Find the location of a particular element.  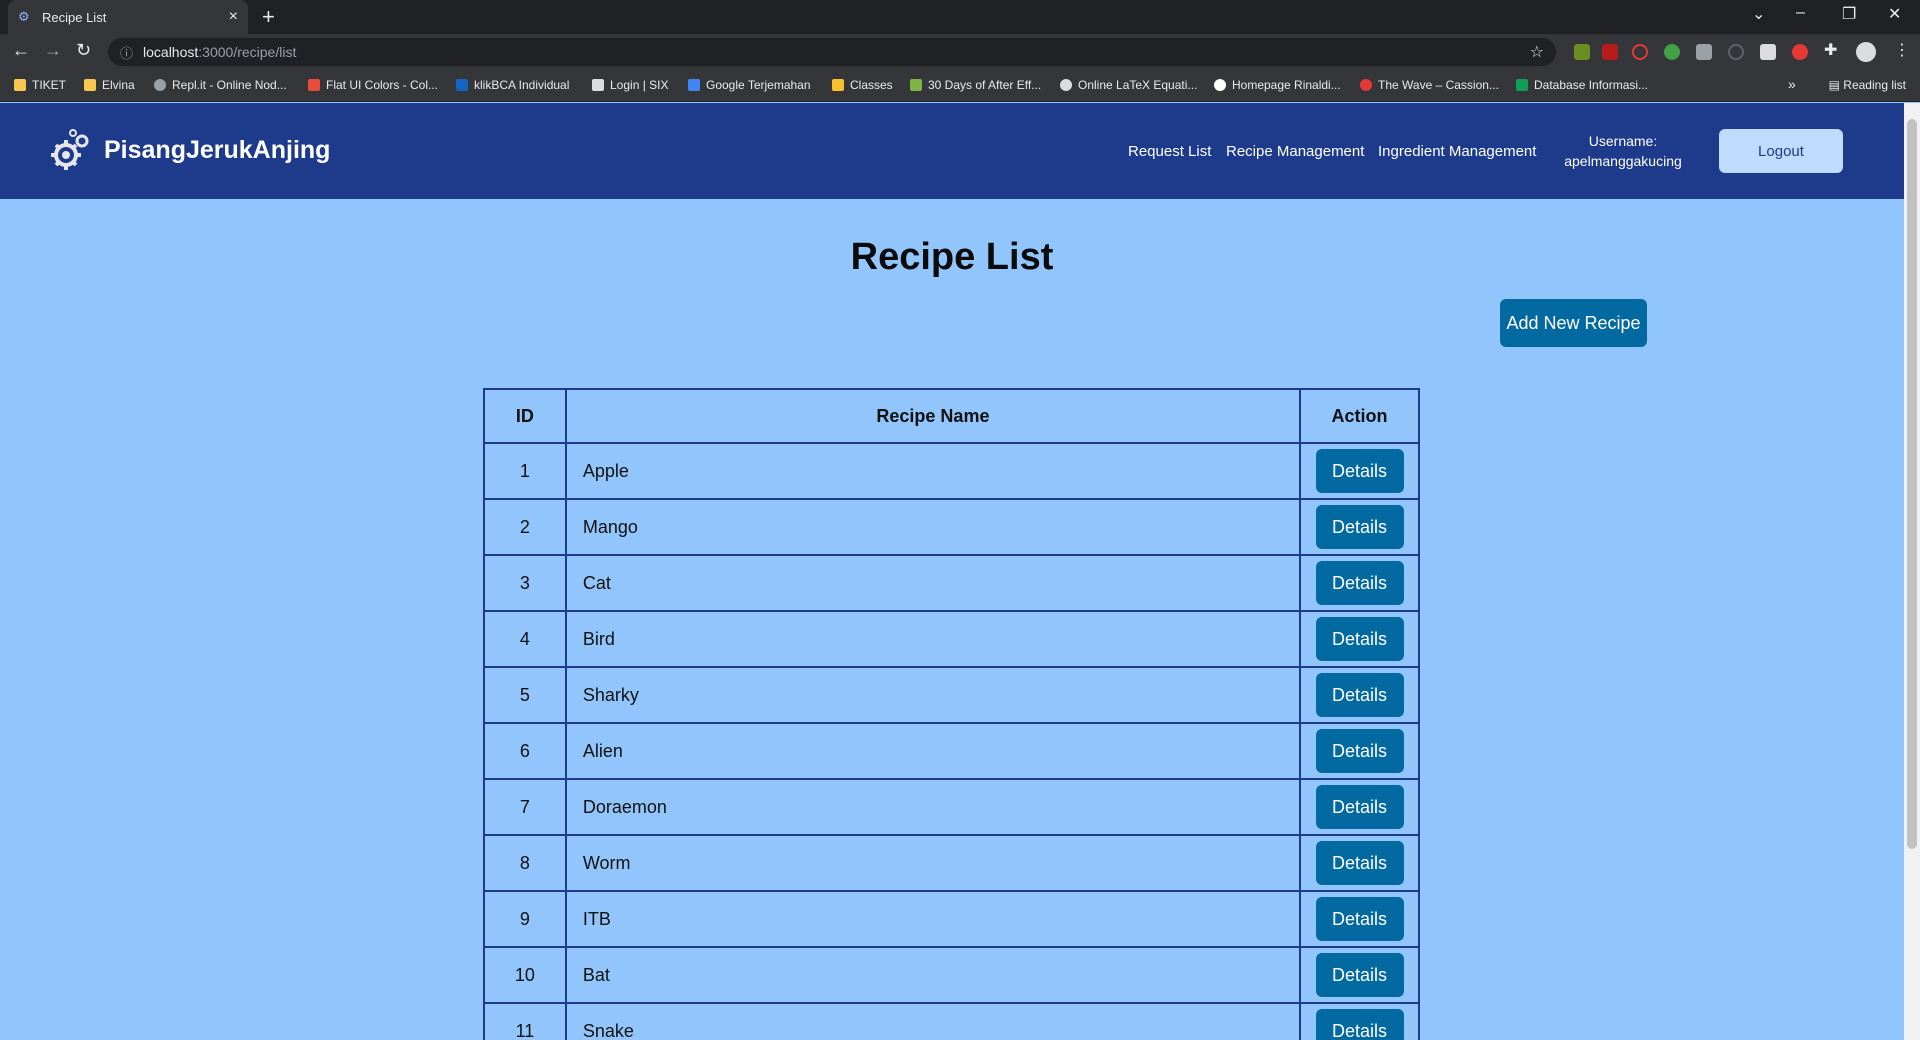

nav-ingredient-management: Ingredient Management is located at coordinates (1457, 151).